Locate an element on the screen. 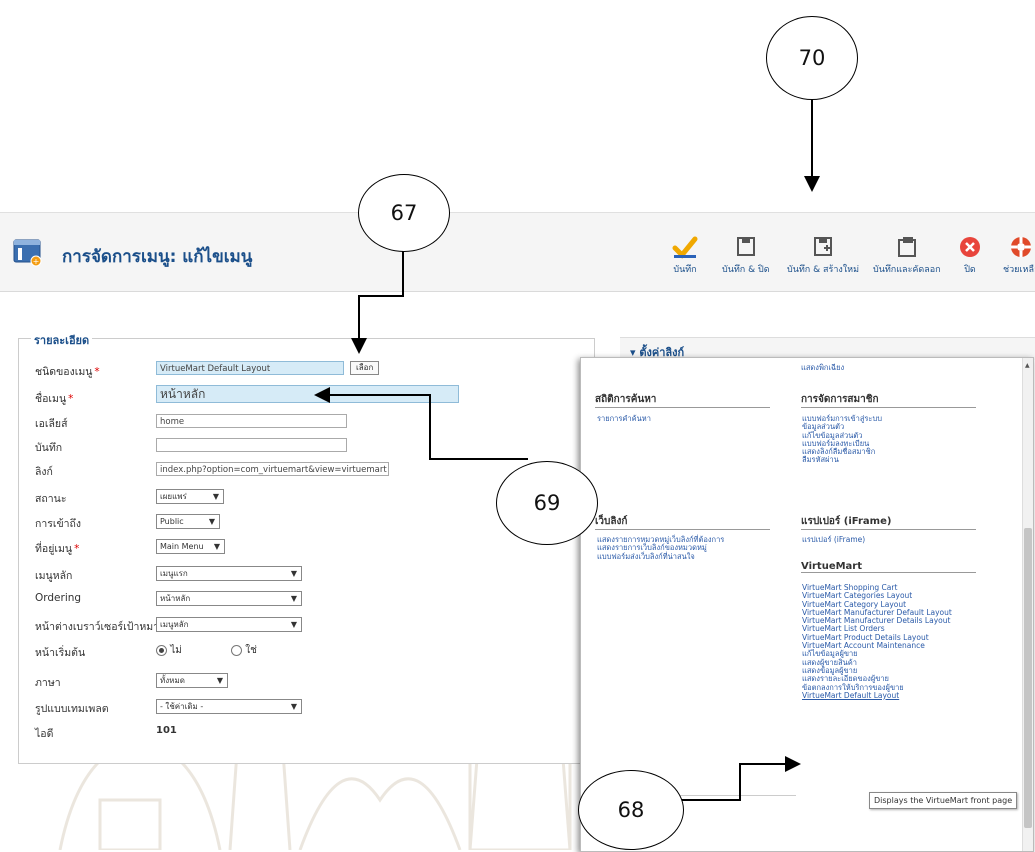 Image resolution: width=1035 pixels, height=852 pixels. callout-67: 67 is located at coordinates (404, 213).